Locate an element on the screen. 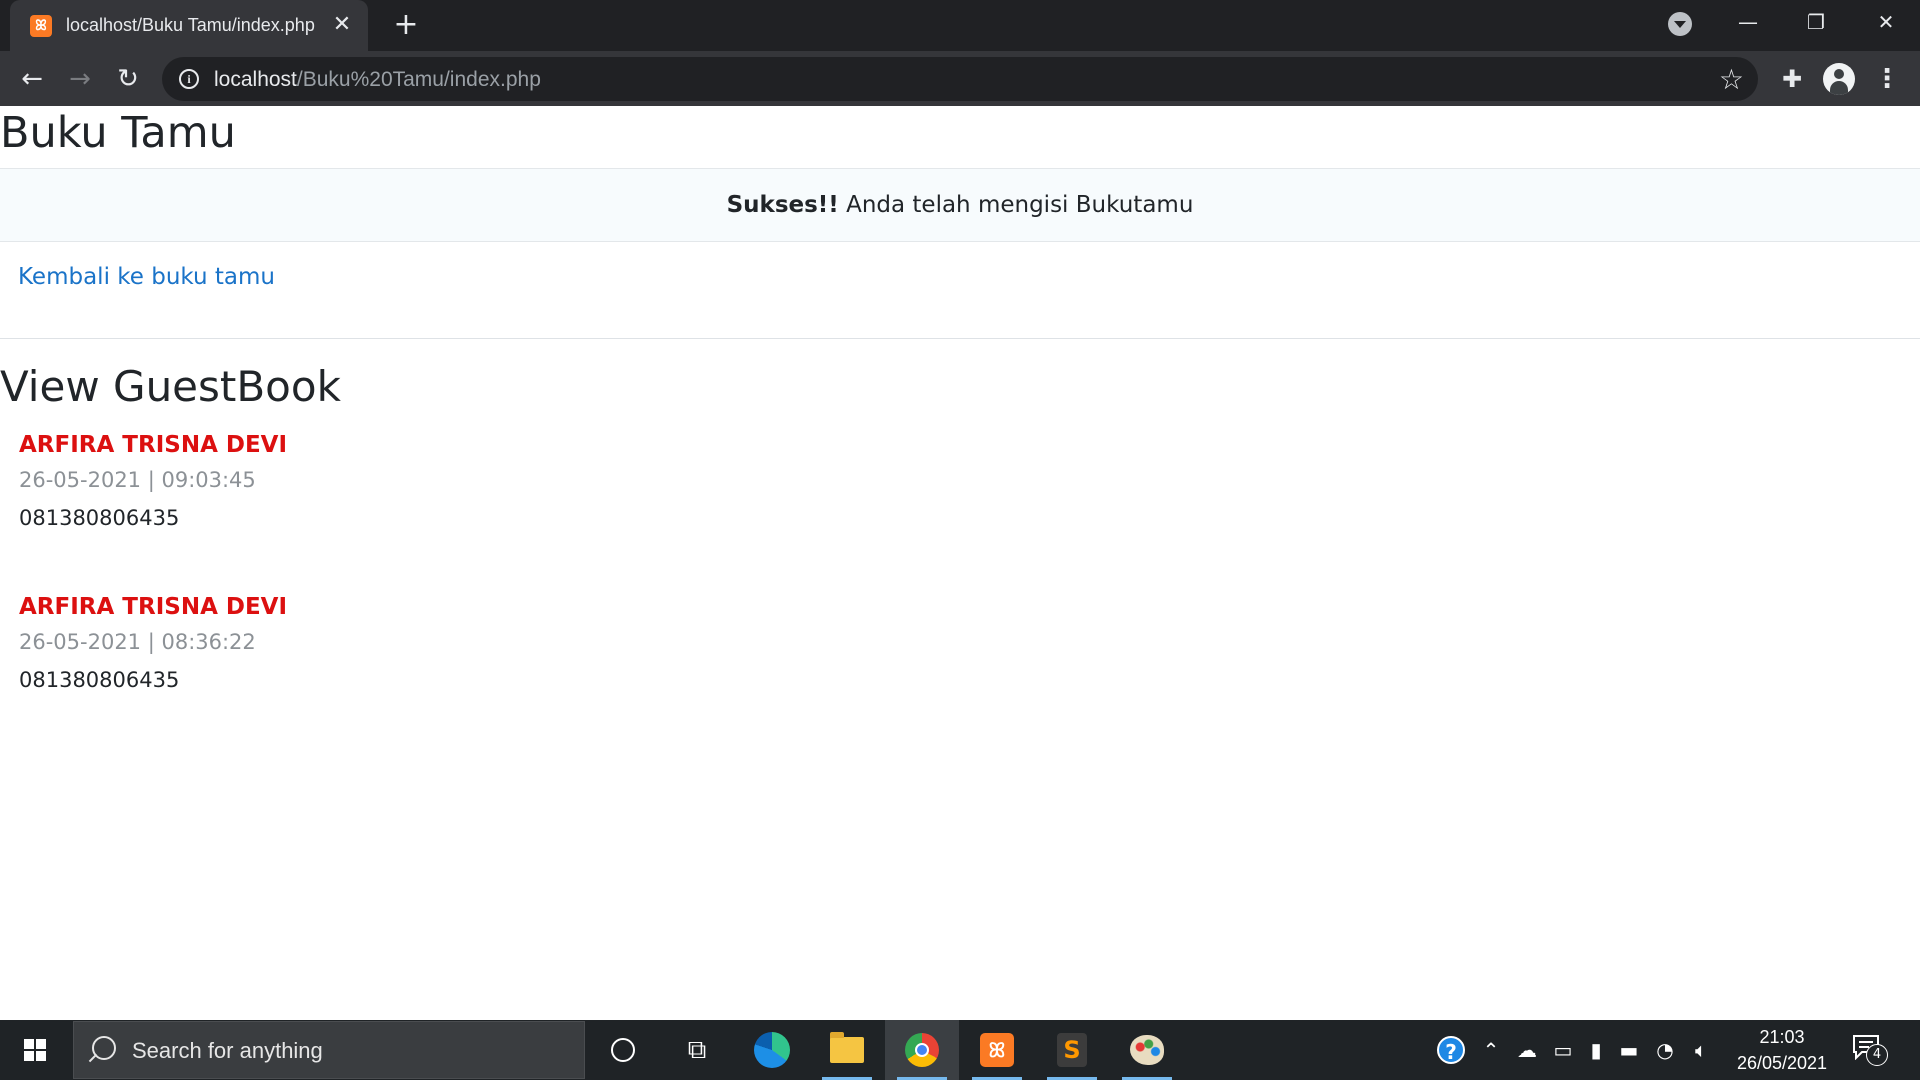 The width and height of the screenshot is (1920, 1080). meet-now-icon: ▭ is located at coordinates (1563, 1050).